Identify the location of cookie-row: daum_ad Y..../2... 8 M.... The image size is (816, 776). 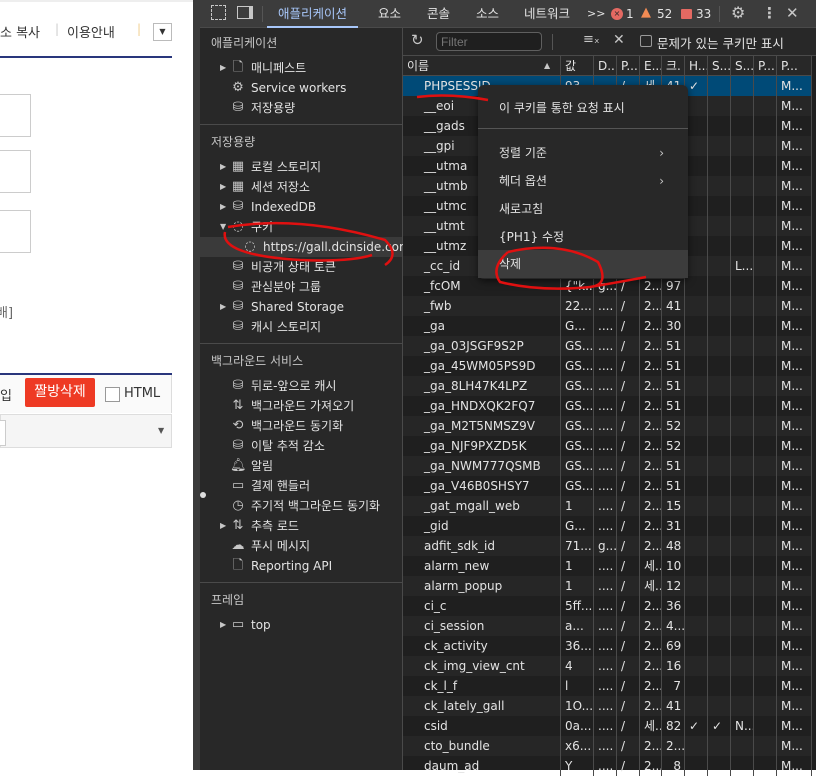
(607, 766).